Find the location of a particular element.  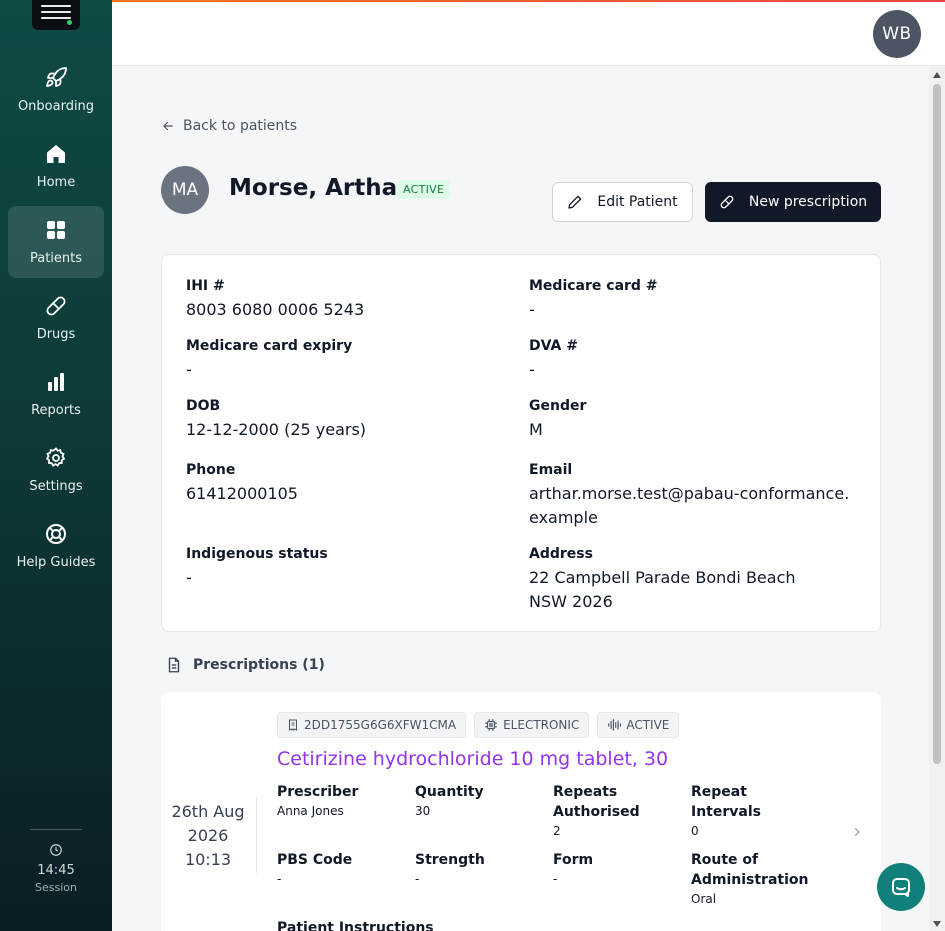

rocket-icon is located at coordinates (56, 77).